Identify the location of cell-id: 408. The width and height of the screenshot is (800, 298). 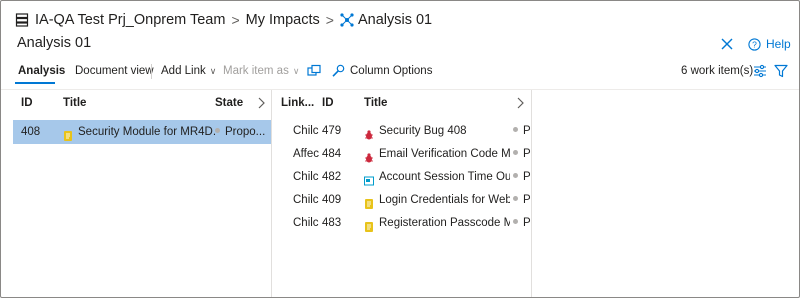
(31, 132).